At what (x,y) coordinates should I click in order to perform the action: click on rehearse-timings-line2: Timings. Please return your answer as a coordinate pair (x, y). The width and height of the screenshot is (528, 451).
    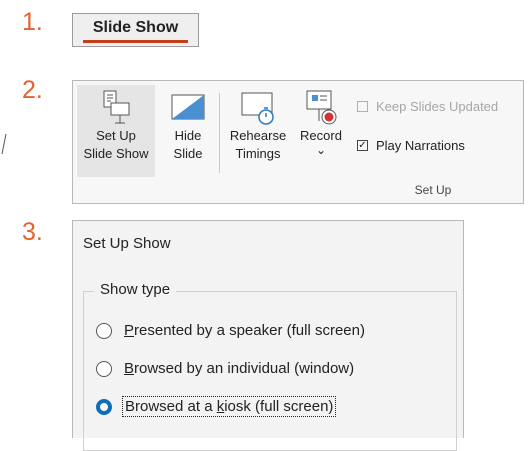
    Looking at the image, I should click on (258, 153).